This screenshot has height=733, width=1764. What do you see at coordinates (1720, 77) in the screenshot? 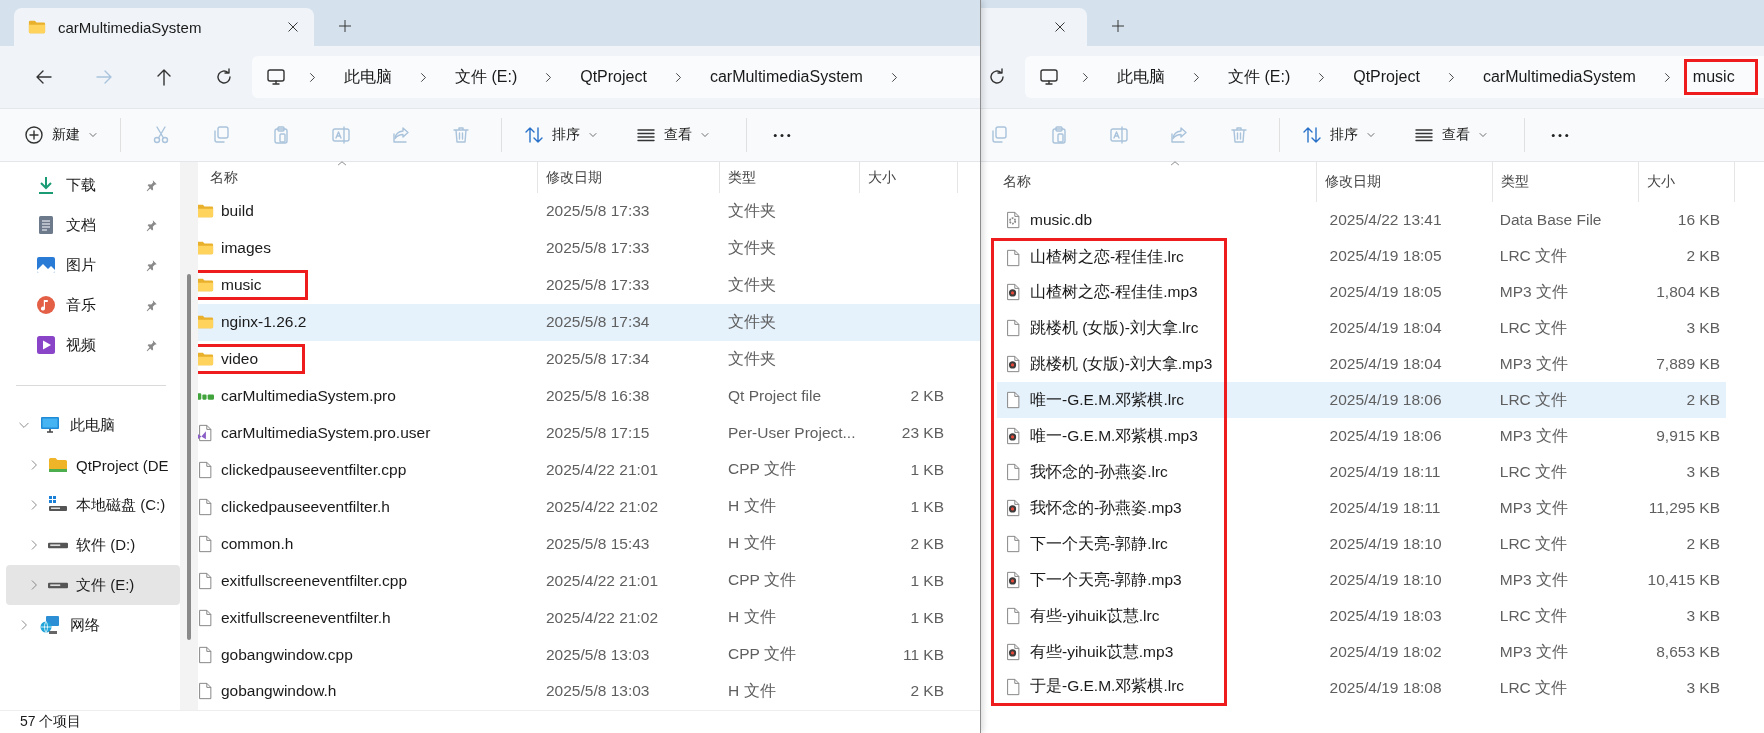
I see `breadcrumb-item: music` at bounding box center [1720, 77].